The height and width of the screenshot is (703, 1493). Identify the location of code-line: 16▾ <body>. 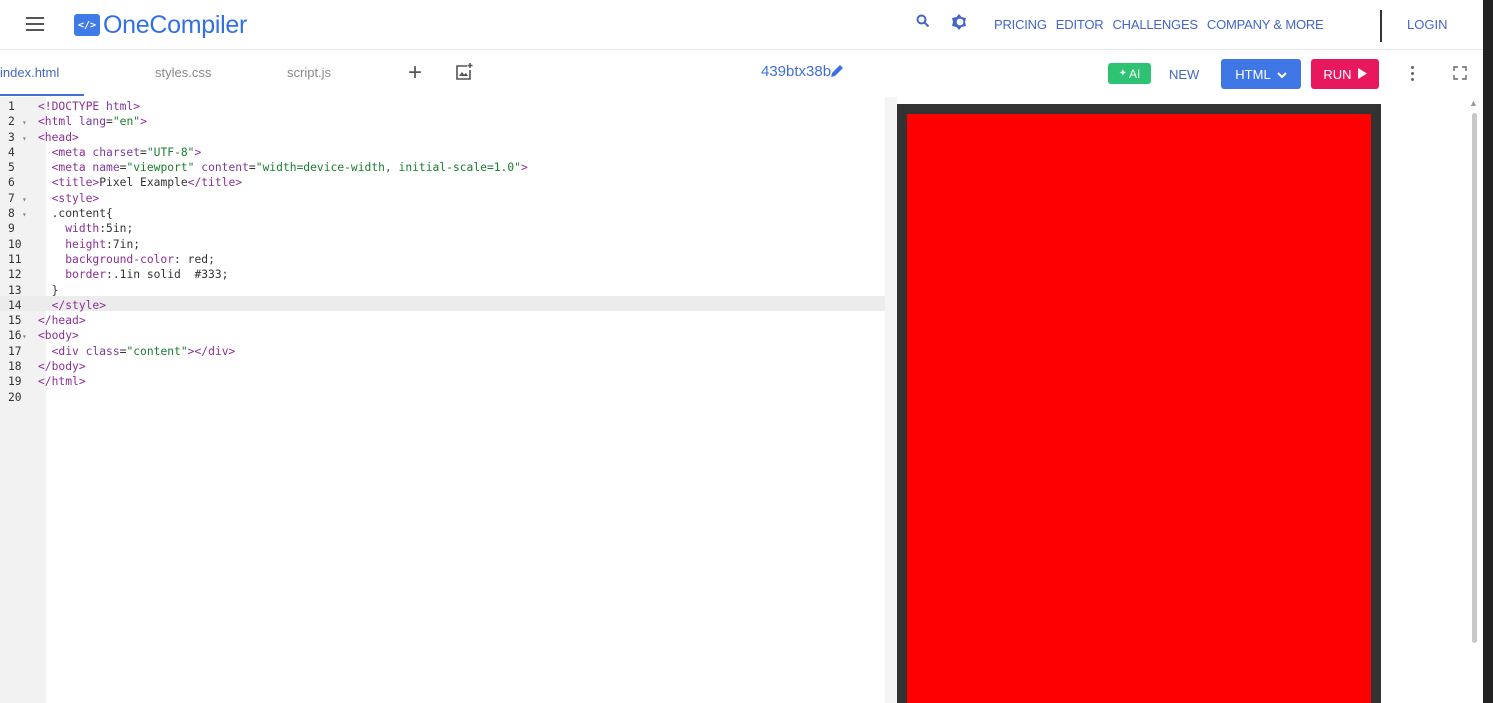
(264, 335).